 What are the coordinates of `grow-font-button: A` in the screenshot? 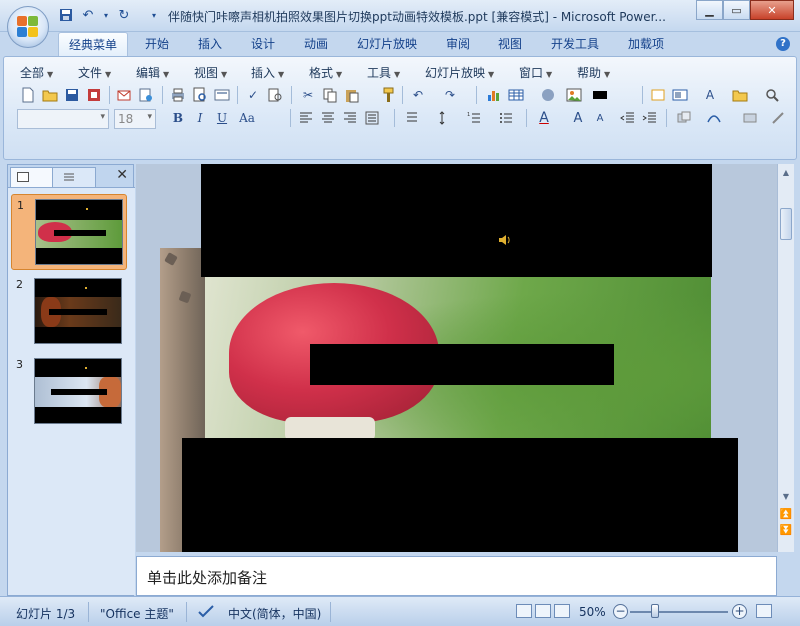 It's located at (578, 118).